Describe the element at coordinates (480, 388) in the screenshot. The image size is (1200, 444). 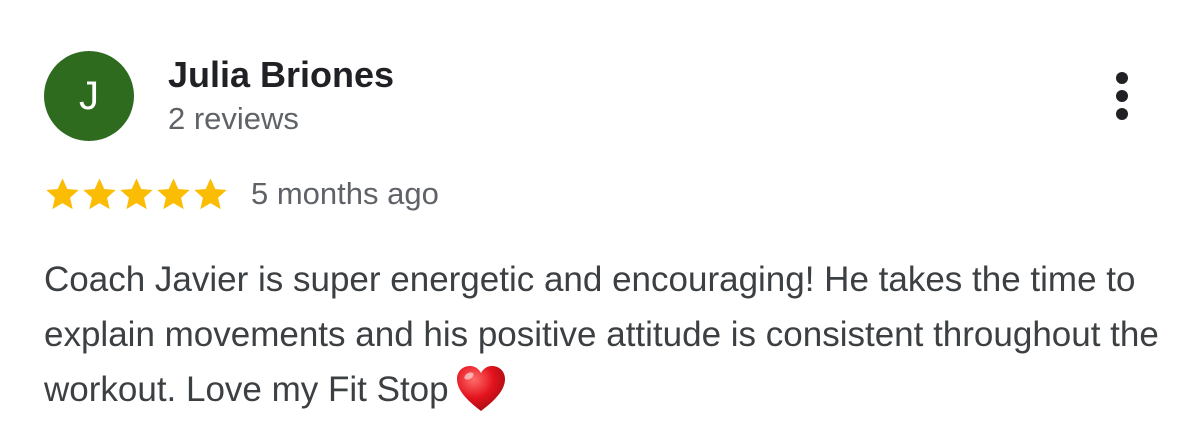
I see `heart-icon` at that location.